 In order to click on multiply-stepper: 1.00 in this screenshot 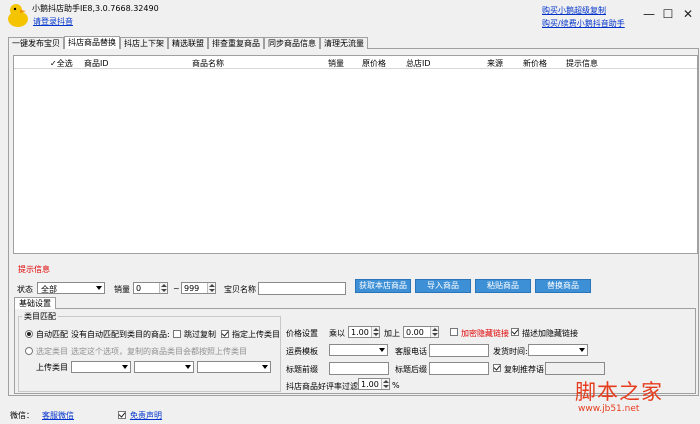, I will do `click(364, 332)`.